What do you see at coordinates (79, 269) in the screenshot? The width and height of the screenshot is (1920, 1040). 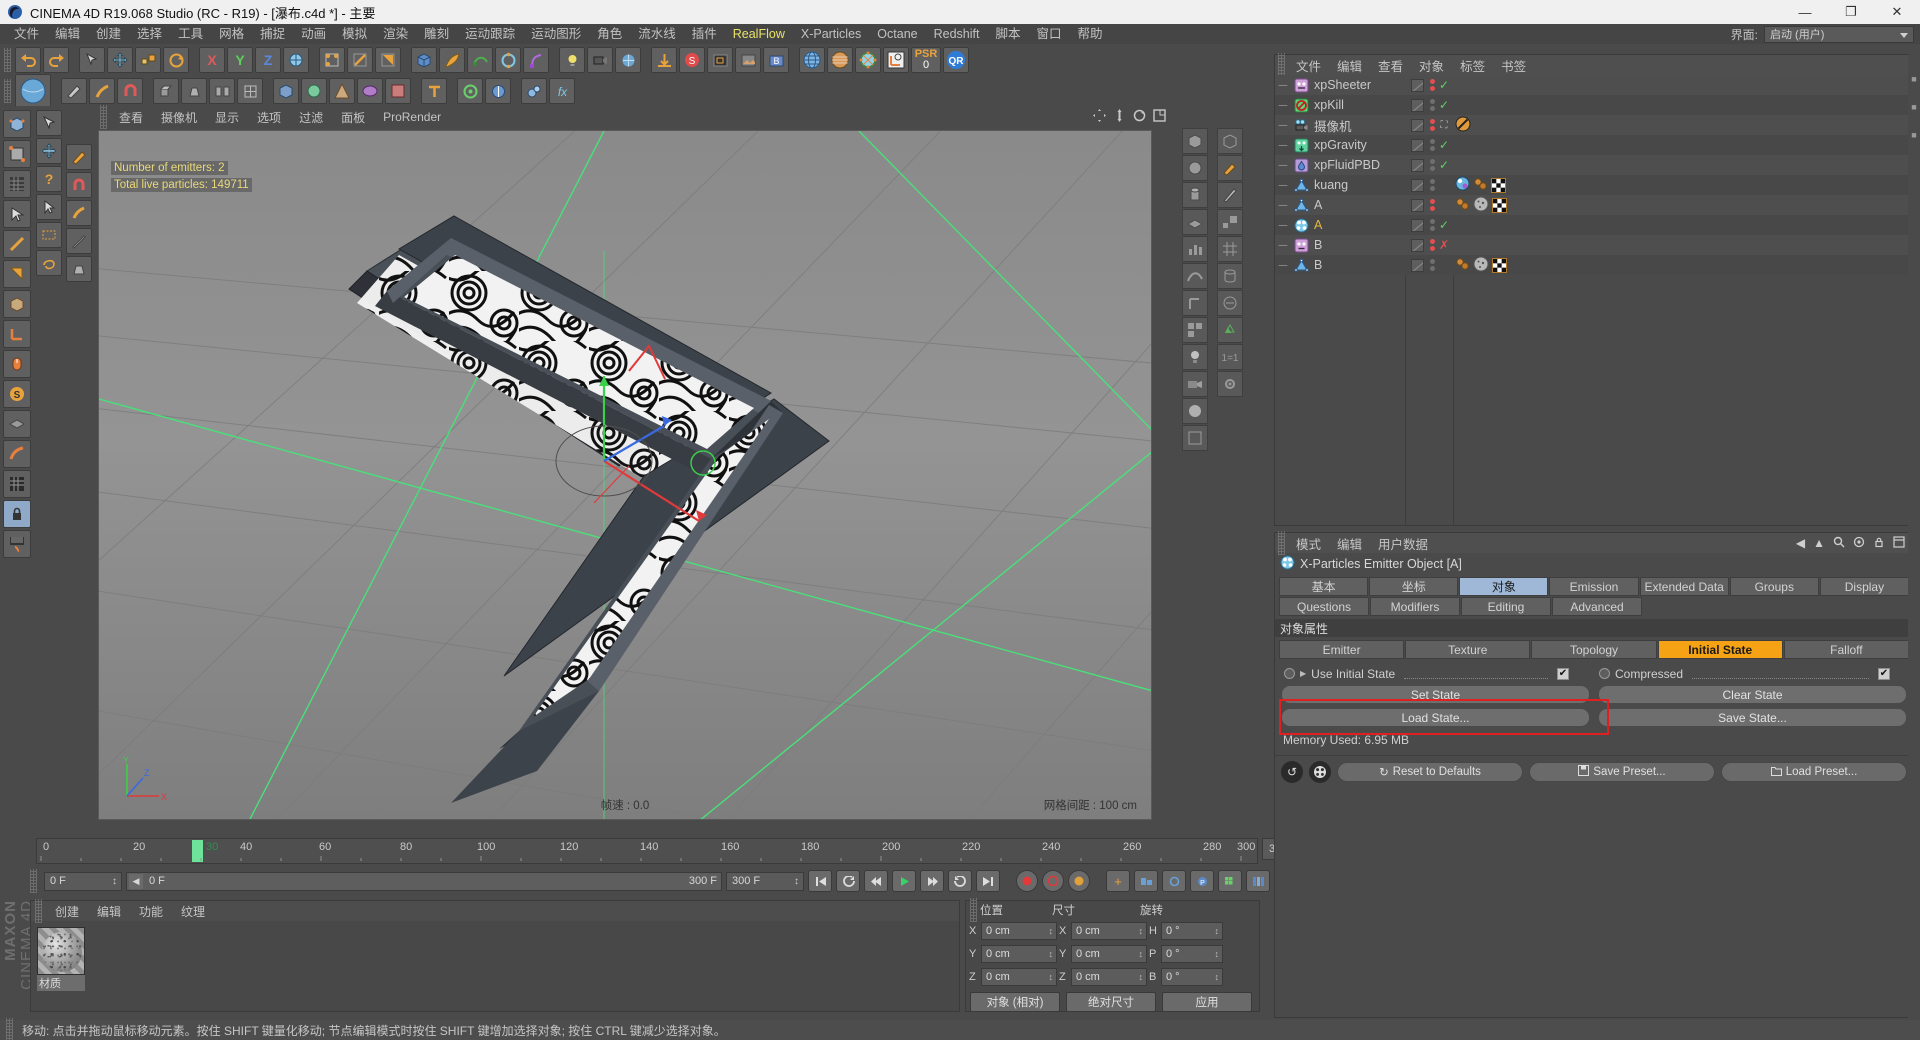 I see `bevel-icon` at bounding box center [79, 269].